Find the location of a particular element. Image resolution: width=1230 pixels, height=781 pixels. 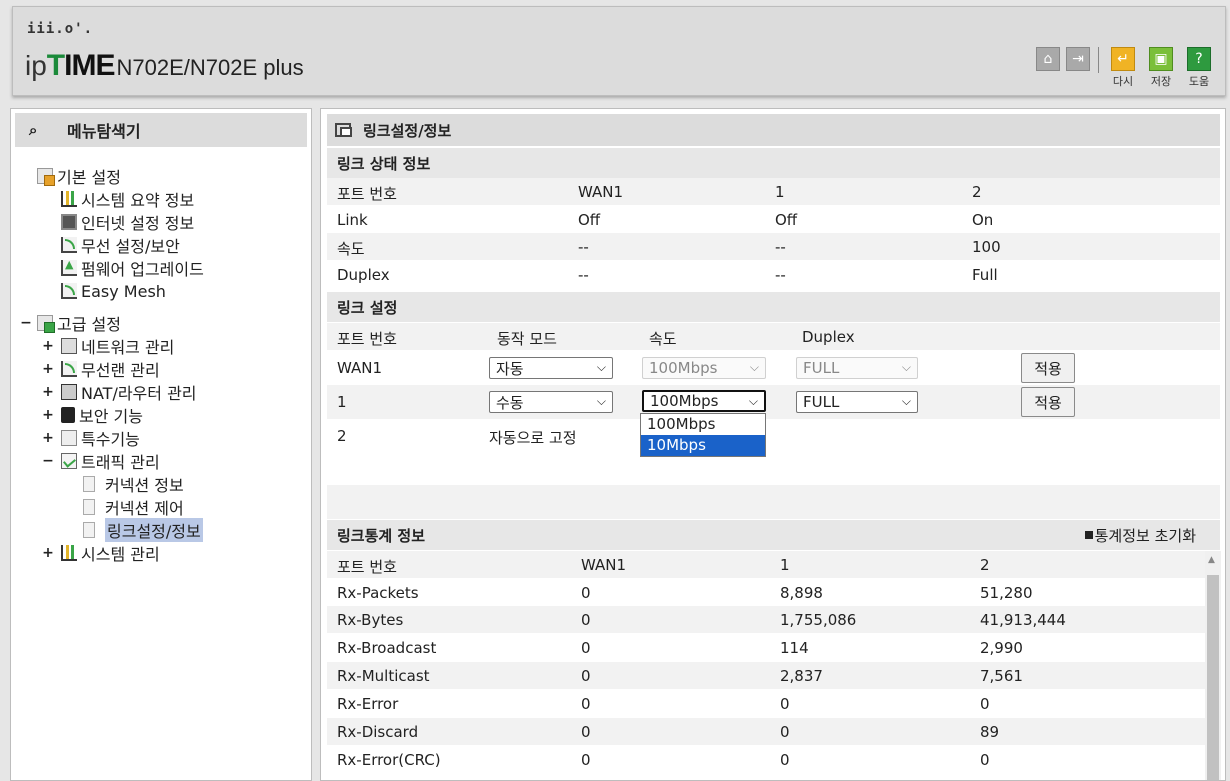

column-header: Duplex is located at coordinates (828, 337).